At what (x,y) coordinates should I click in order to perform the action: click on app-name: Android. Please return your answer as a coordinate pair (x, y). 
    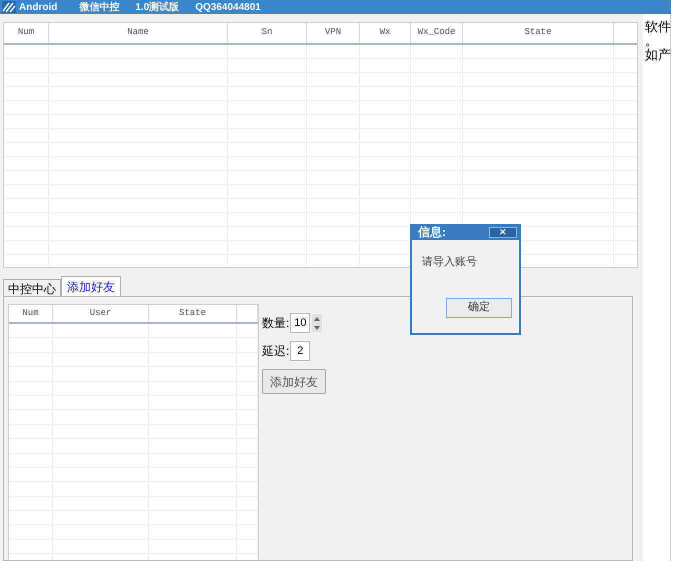
    Looking at the image, I should click on (38, 7).